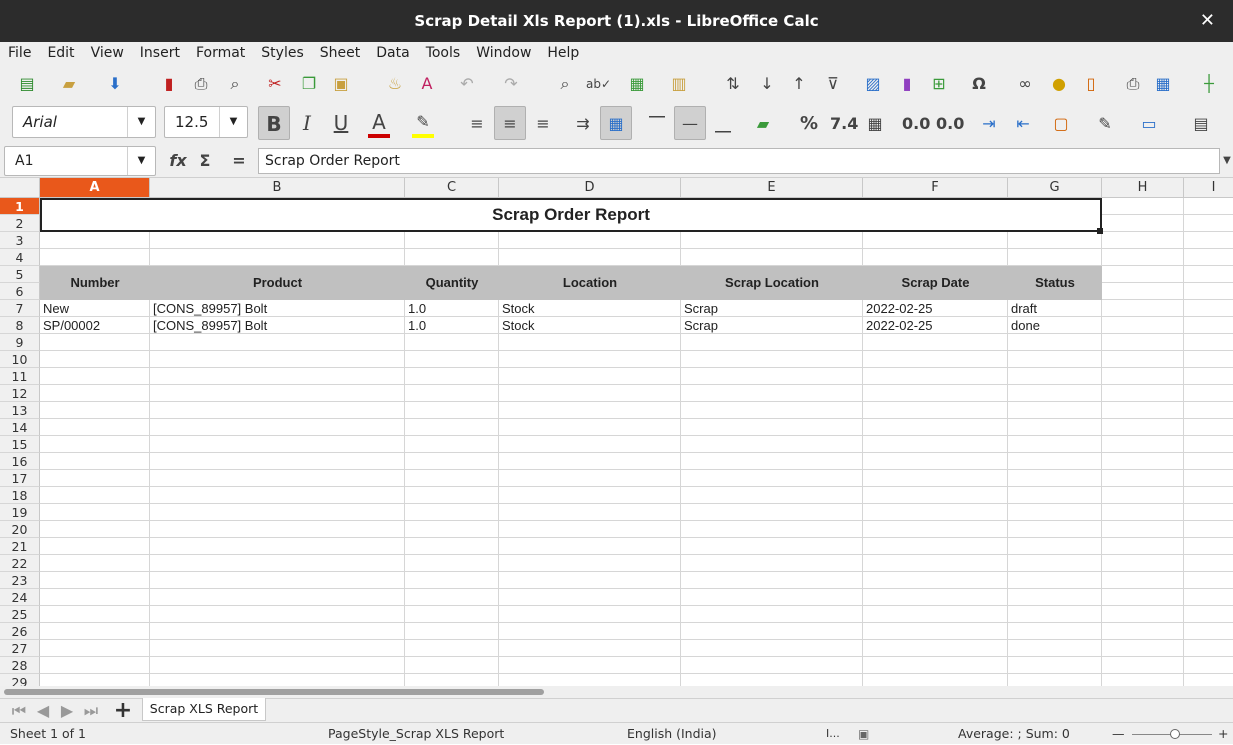  Describe the element at coordinates (1055, 188) in the screenshot. I see `column-header-g: G` at that location.